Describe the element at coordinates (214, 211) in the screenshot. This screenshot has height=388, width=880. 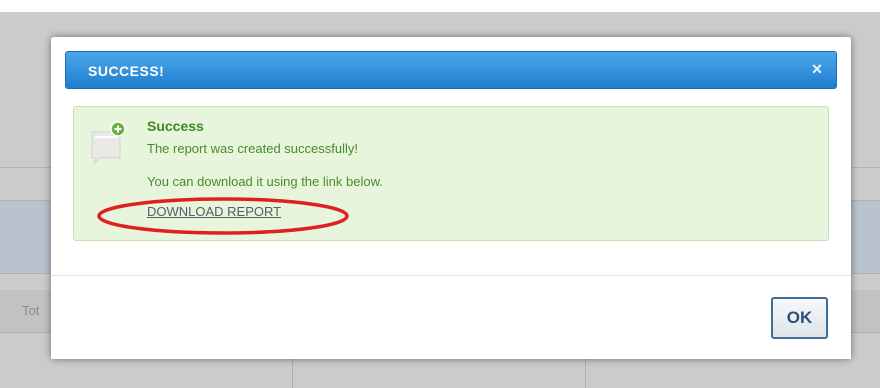
I see `download-report-link: DOWNLOAD REPORT` at that location.